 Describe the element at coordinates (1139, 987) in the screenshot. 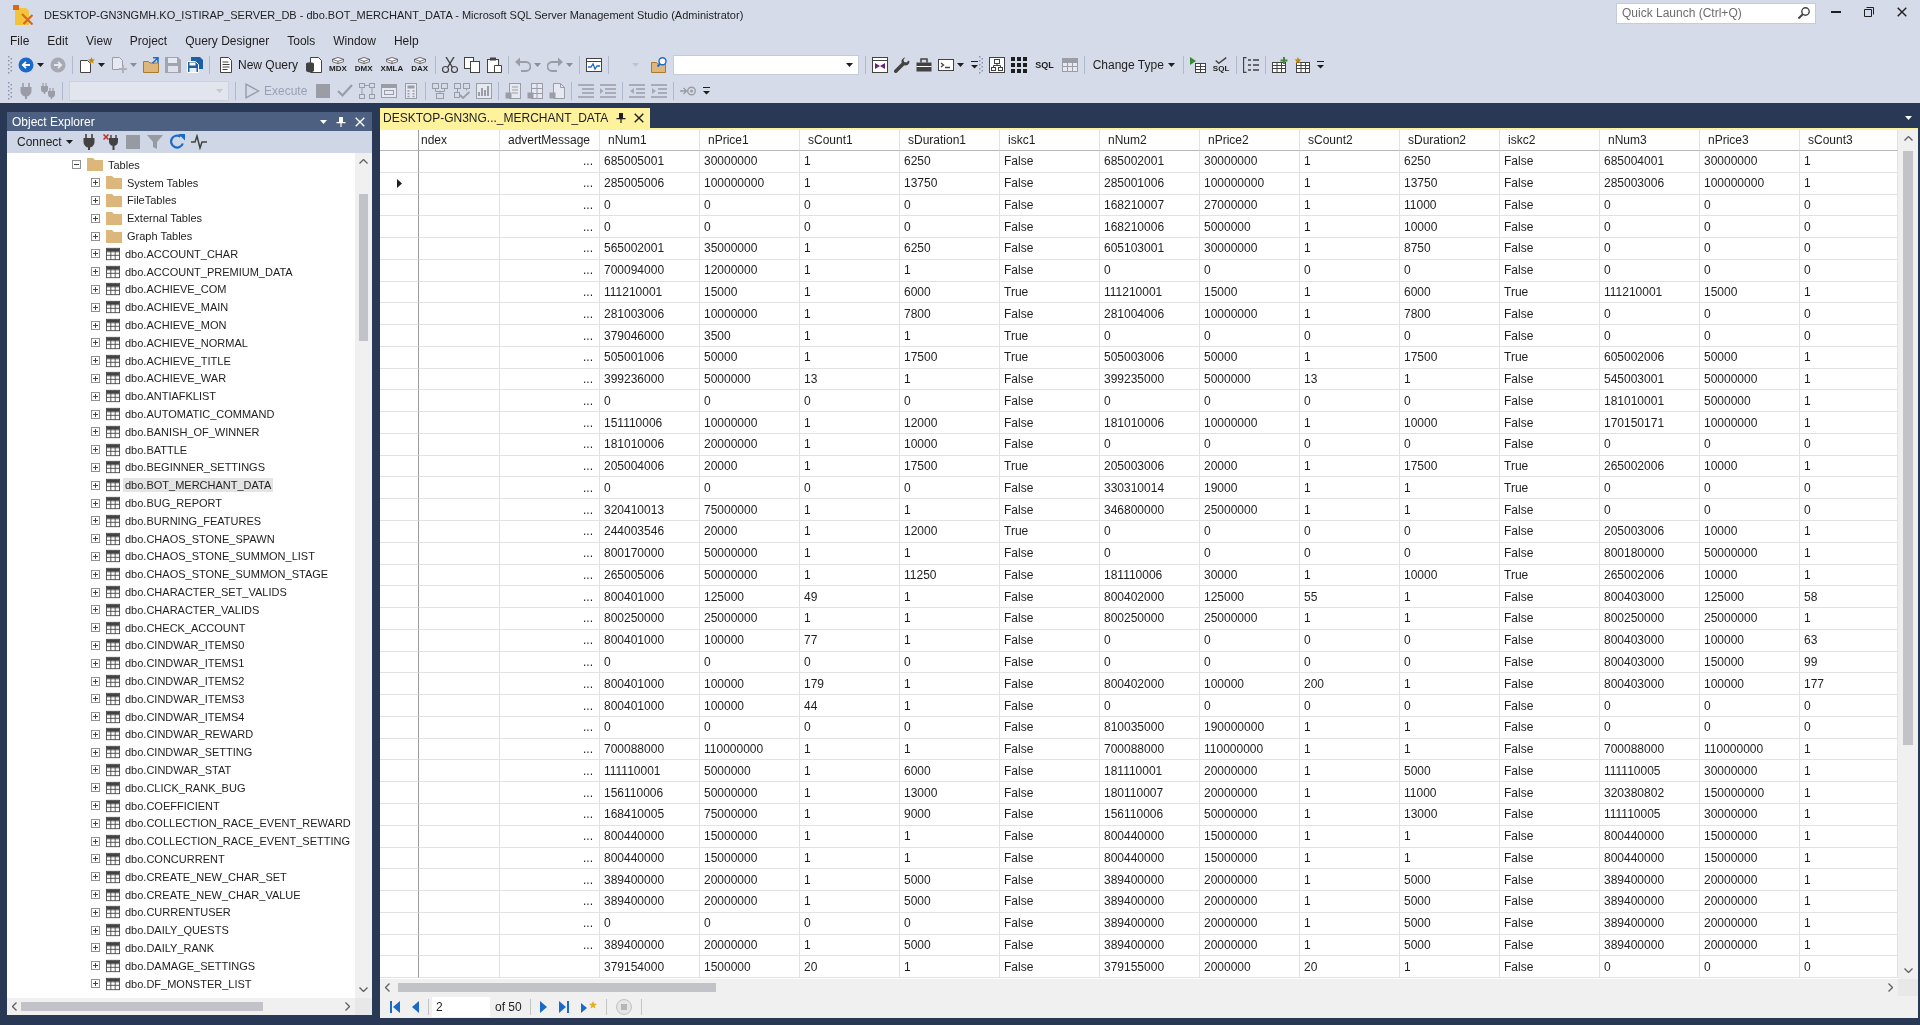

I see `horizontal-scrollbar` at that location.